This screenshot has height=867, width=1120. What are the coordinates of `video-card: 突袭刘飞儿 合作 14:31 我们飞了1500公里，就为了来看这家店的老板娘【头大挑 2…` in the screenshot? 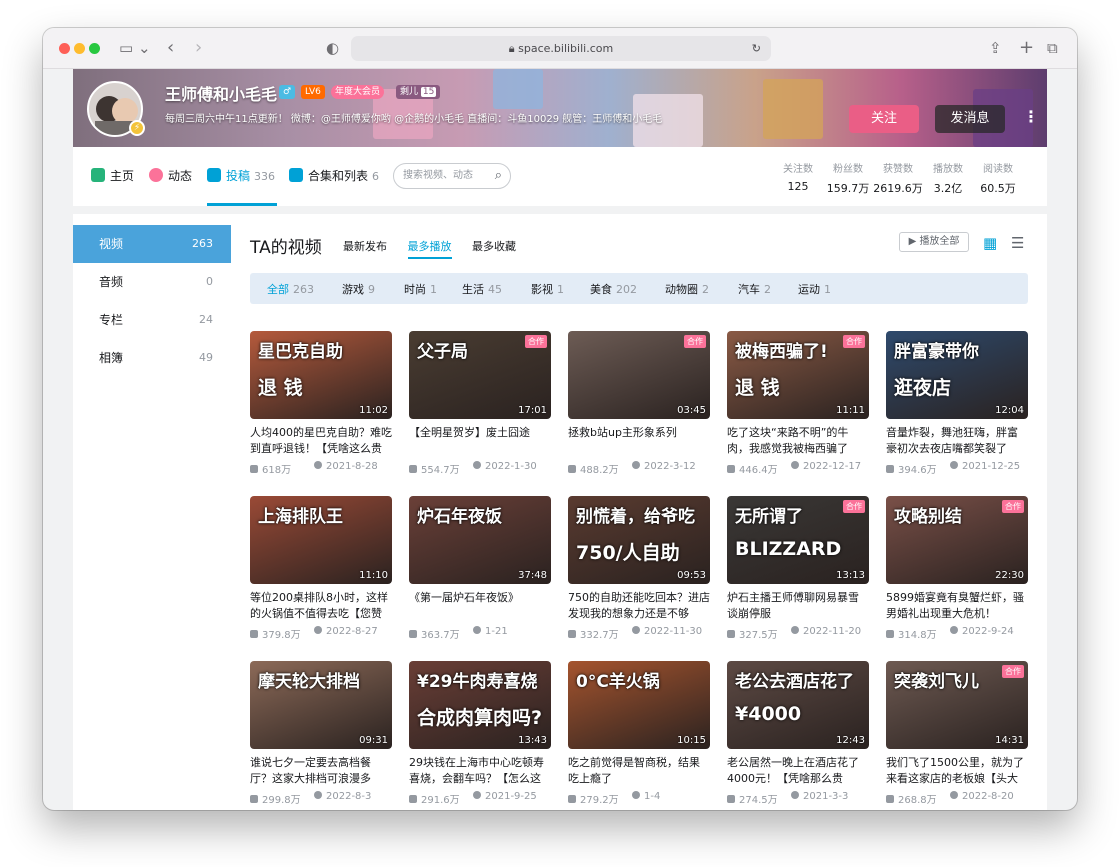 It's located at (957, 733).